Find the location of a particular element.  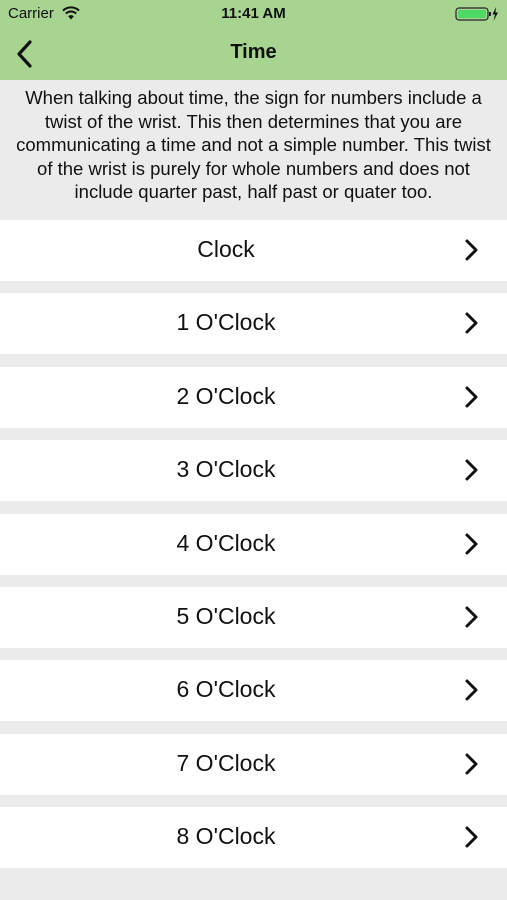

list-item-7-oclock: 7 O'Clock is located at coordinates (253, 764).